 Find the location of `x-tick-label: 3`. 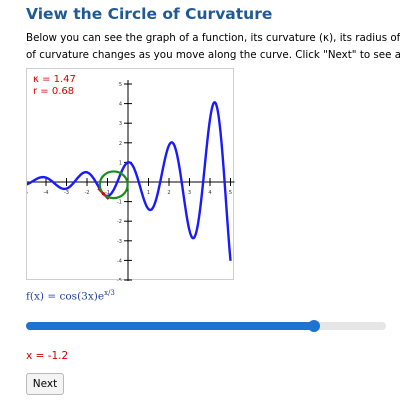

x-tick-label: 3 is located at coordinates (189, 193).